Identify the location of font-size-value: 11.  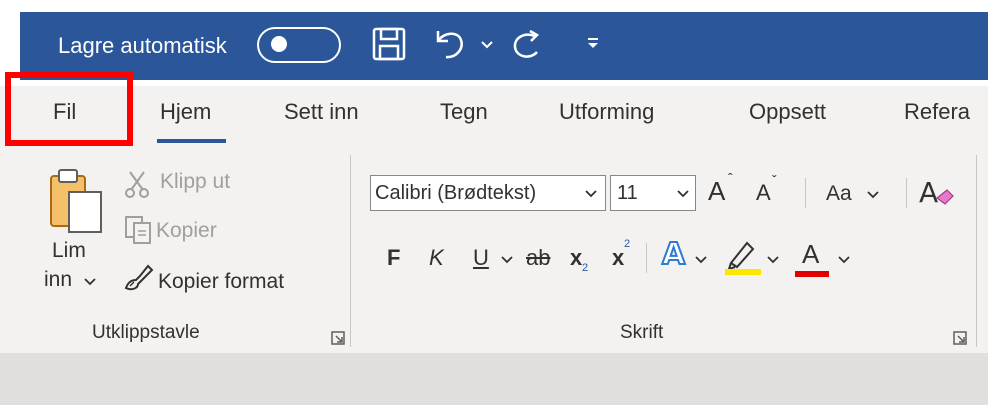
(627, 193).